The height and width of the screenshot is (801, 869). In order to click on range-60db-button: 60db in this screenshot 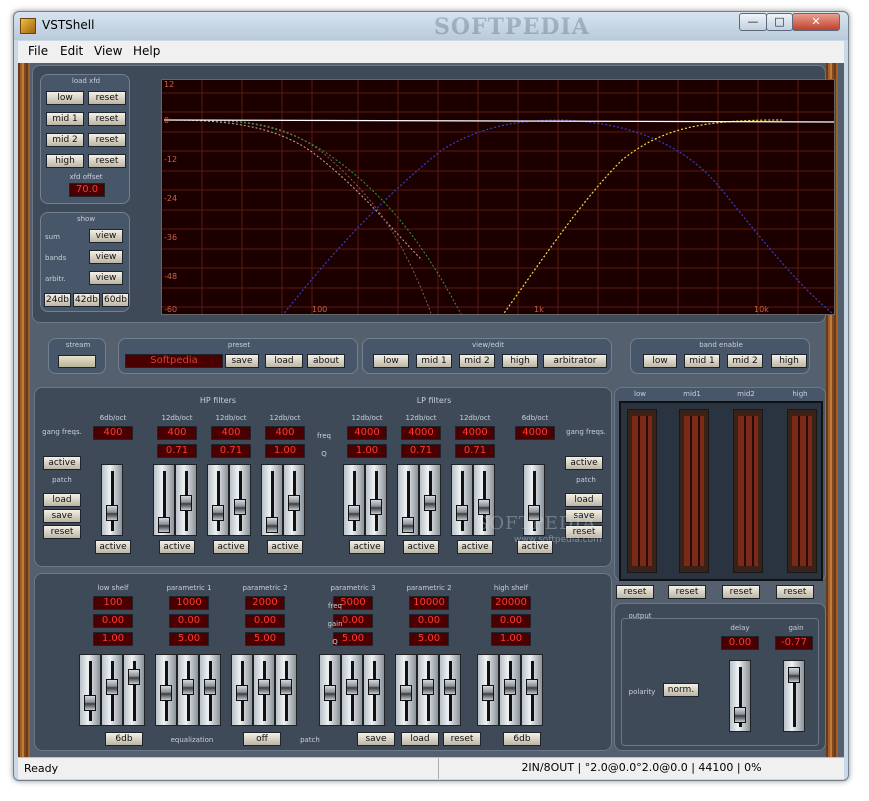, I will do `click(115, 300)`.